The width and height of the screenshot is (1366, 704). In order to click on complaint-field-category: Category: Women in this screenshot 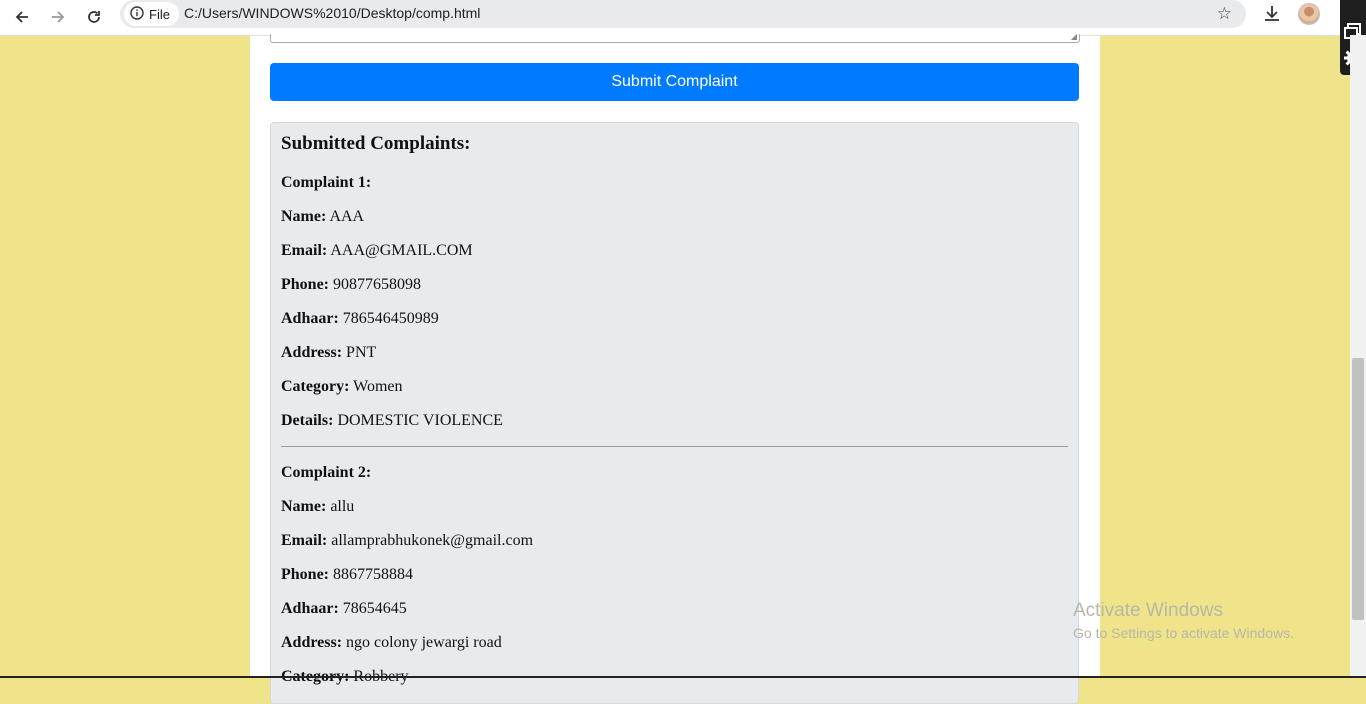, I will do `click(342, 386)`.